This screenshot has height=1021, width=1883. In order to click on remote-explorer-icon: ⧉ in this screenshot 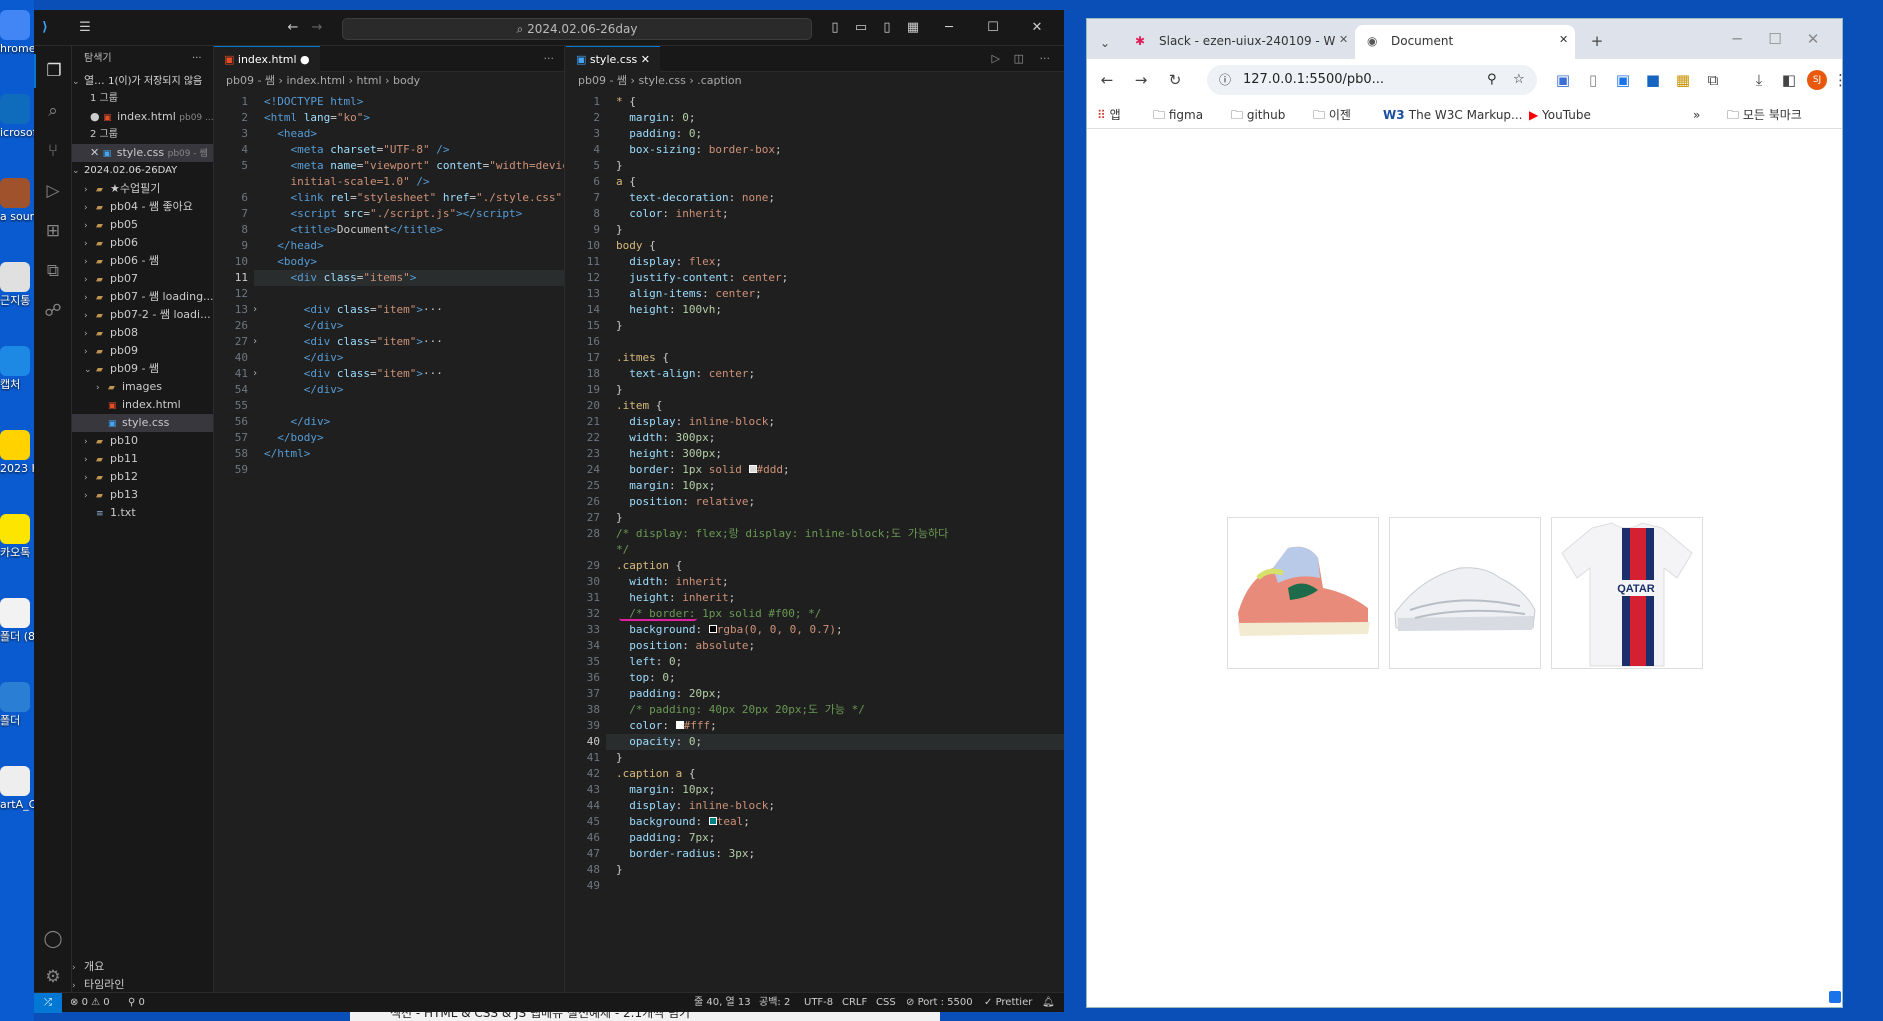, I will do `click(53, 271)`.